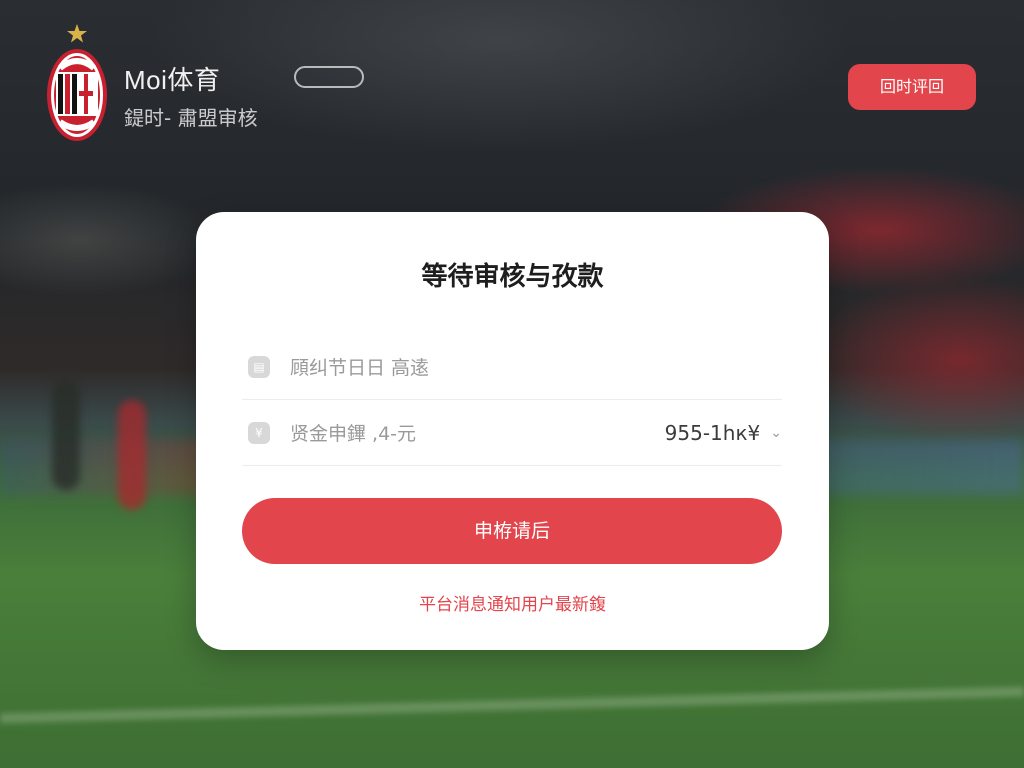  I want to click on card-title: 等待审核与孜款, so click(512, 277).